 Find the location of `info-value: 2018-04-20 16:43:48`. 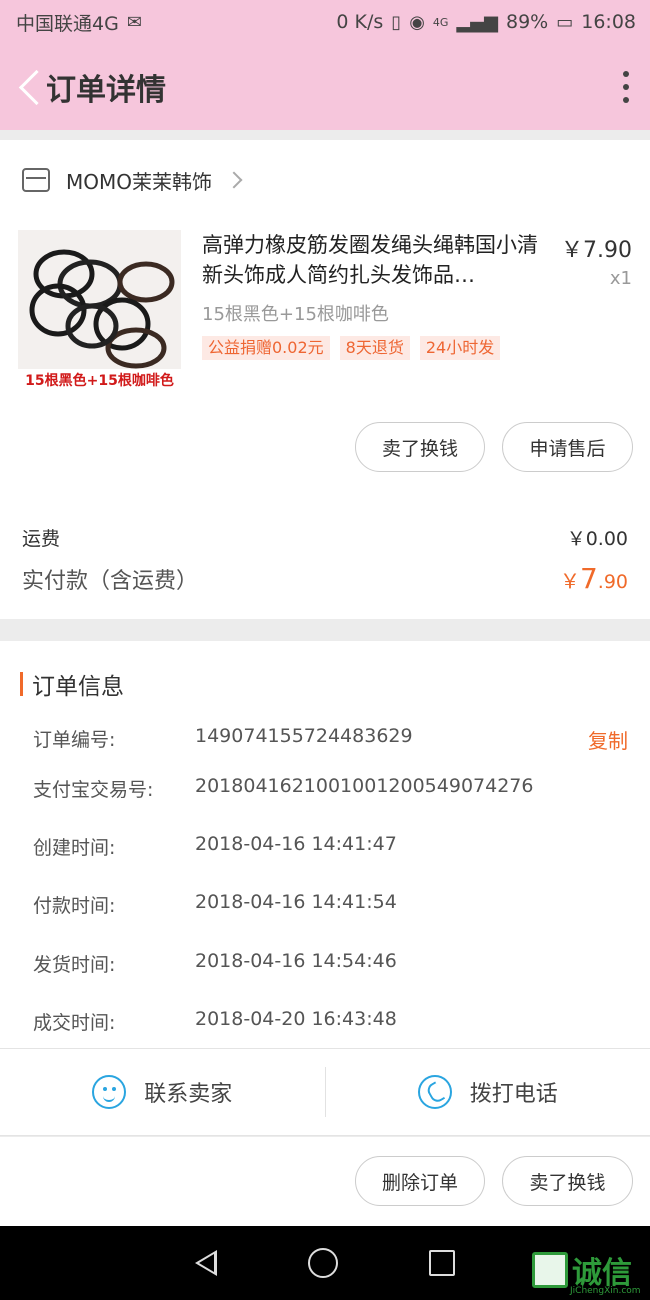

info-value: 2018-04-20 16:43:48 is located at coordinates (296, 1019).